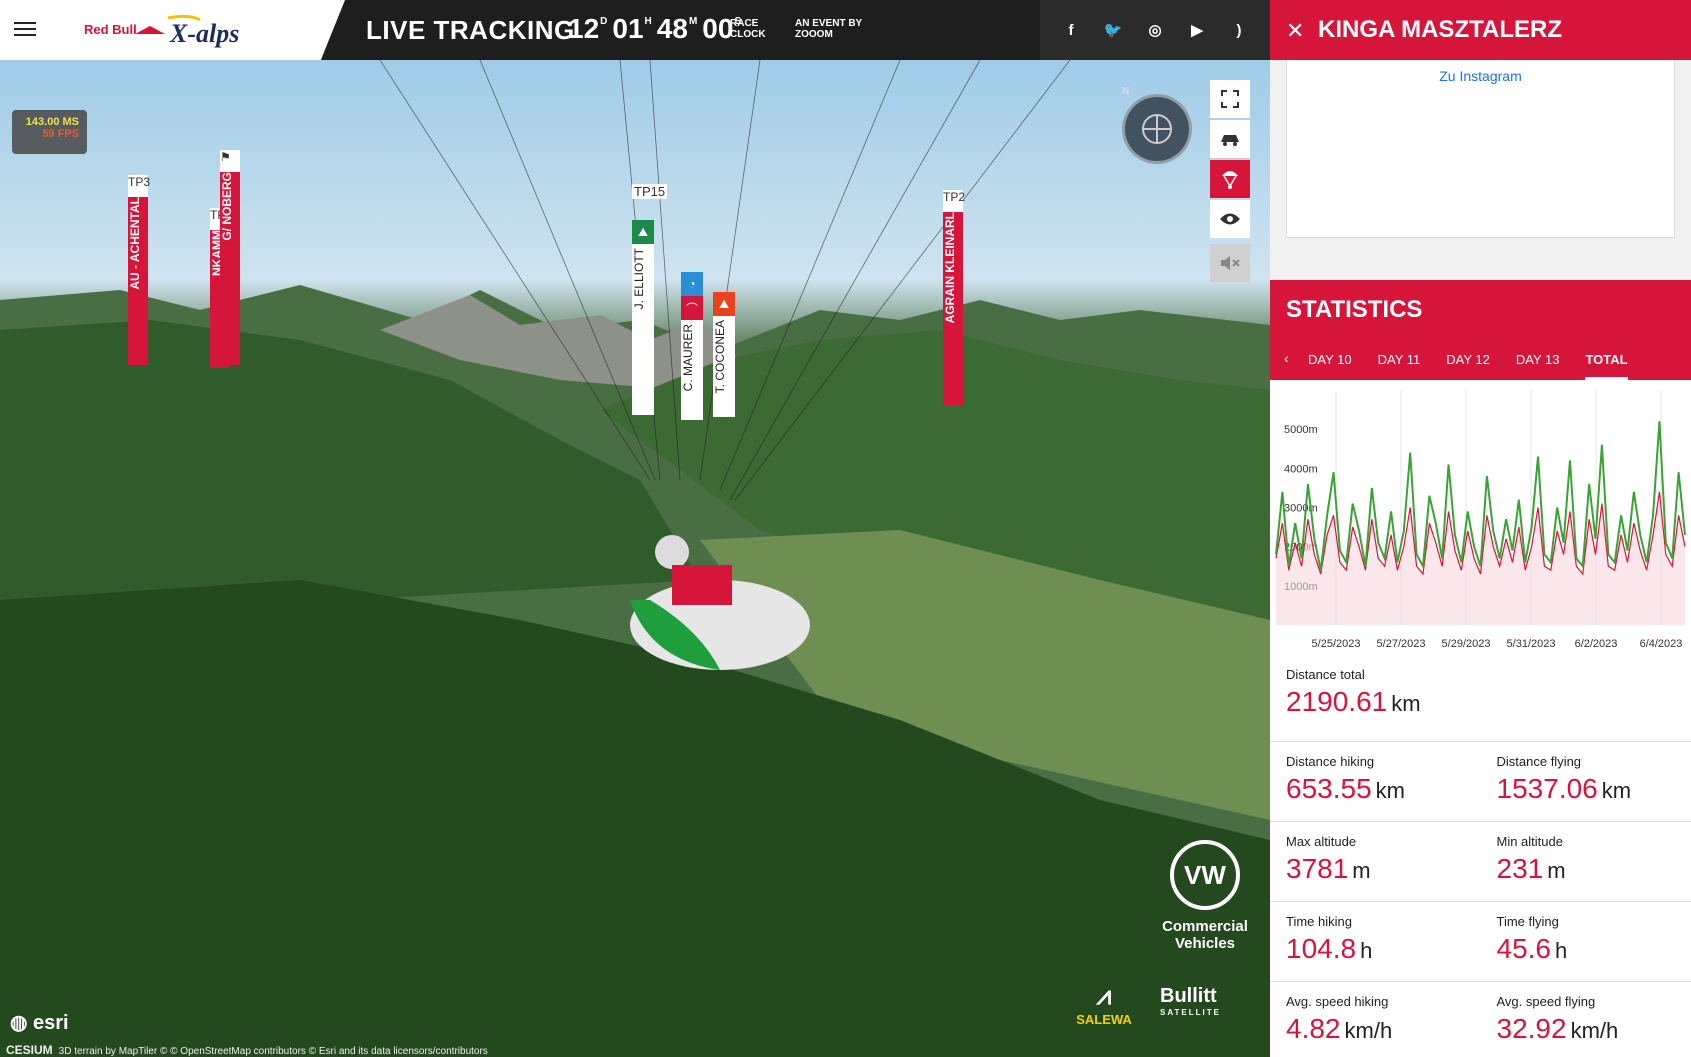 The height and width of the screenshot is (1057, 1691). What do you see at coordinates (1190, 1001) in the screenshot?
I see `sponsor-bullitt: Bullitt SATELLITE` at bounding box center [1190, 1001].